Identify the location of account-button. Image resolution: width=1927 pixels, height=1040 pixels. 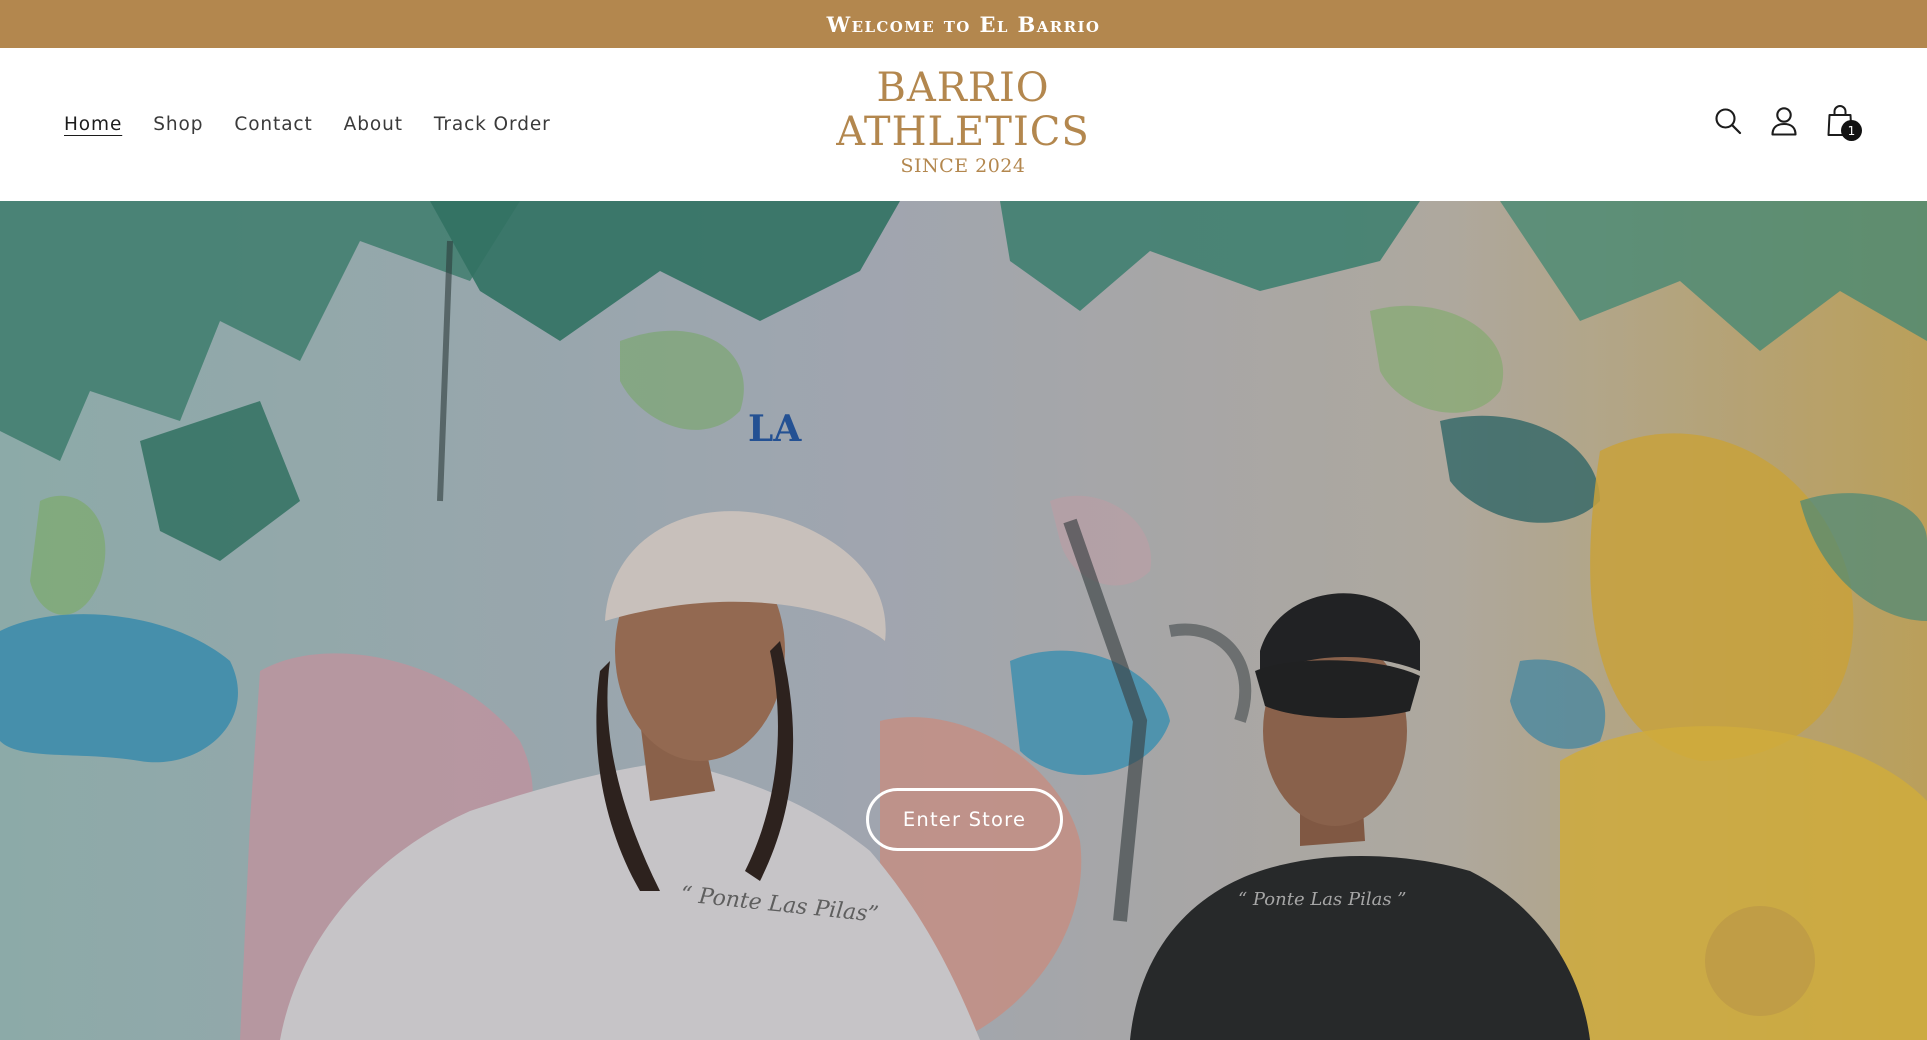
(1784, 121).